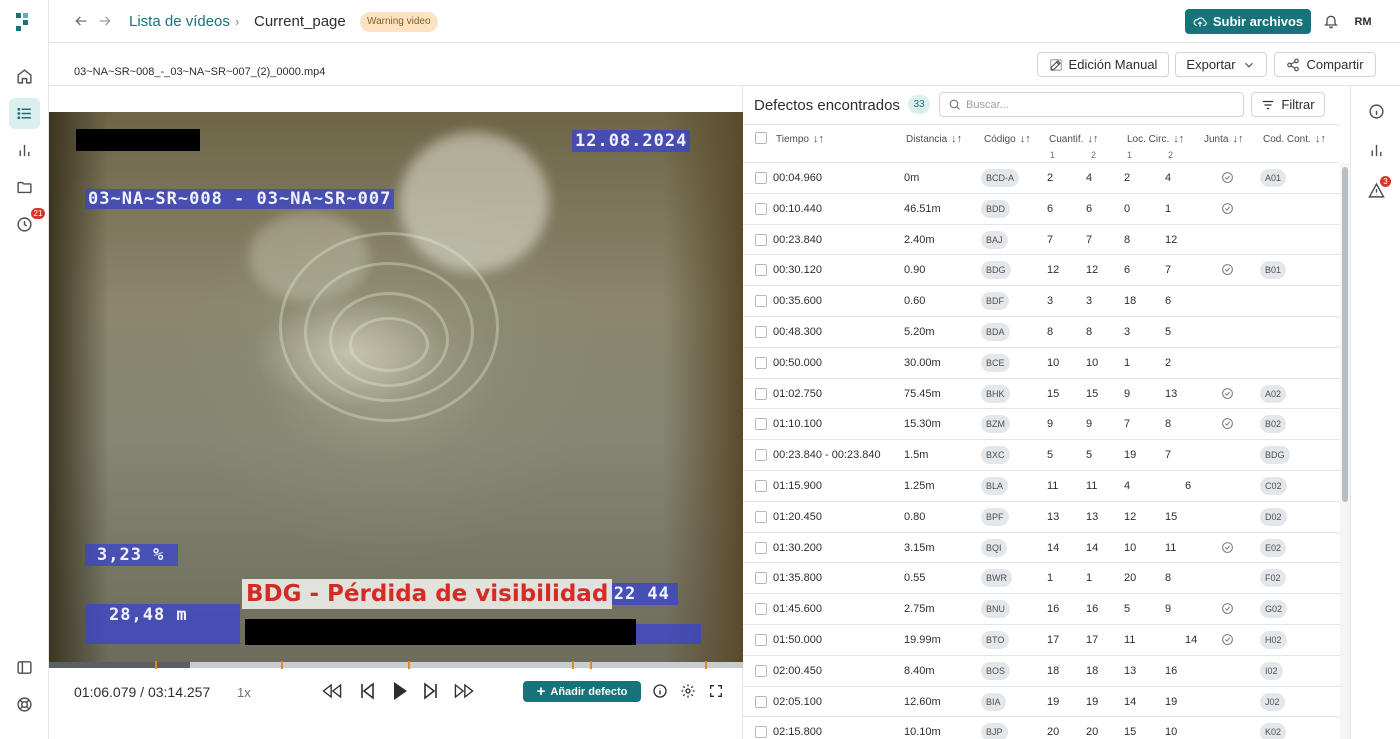 The height and width of the screenshot is (739, 1400). I want to click on table-row: 00:10.440 46.51m BDD 6 6 0 1, so click(1041, 209).